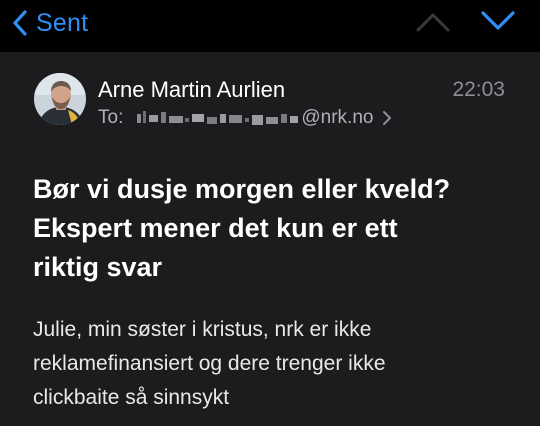 The width and height of the screenshot is (540, 426). Describe the element at coordinates (218, 118) in the screenshot. I see `redacted-address` at that location.